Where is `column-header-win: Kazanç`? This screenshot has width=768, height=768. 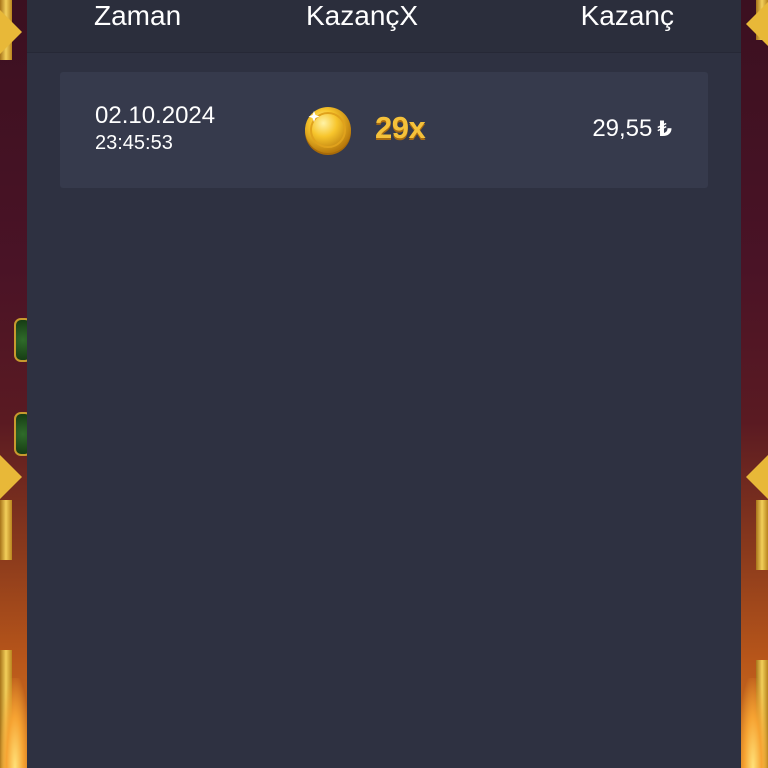 column-header-win: Kazanç is located at coordinates (627, 17).